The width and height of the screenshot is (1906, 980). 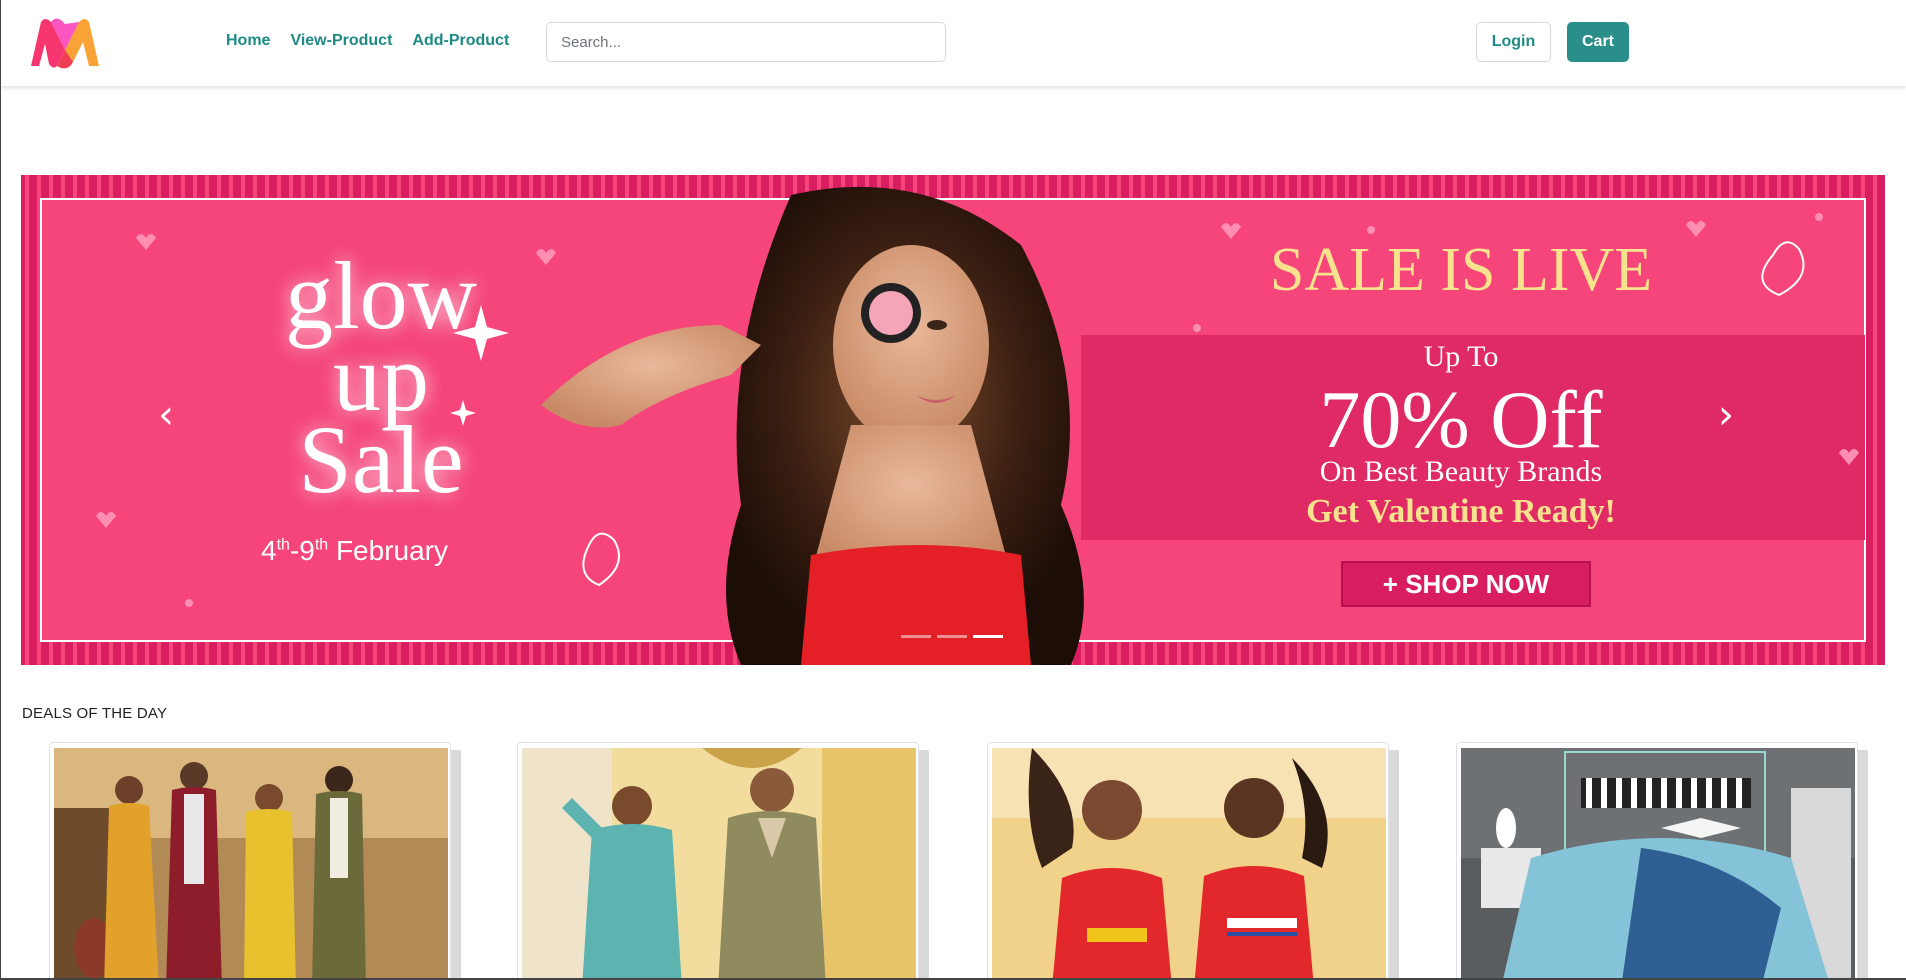 What do you see at coordinates (166, 415) in the screenshot?
I see `chevron-left-icon: ‹` at bounding box center [166, 415].